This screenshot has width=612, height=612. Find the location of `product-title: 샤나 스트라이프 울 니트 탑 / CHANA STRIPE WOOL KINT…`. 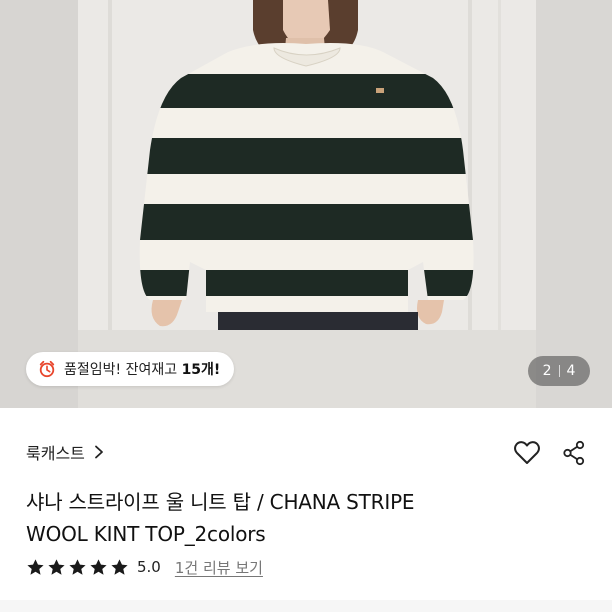

product-title: 샤나 스트라이프 울 니트 탑 / CHANA STRIPE WOOL KINT… is located at coordinates (306, 518).